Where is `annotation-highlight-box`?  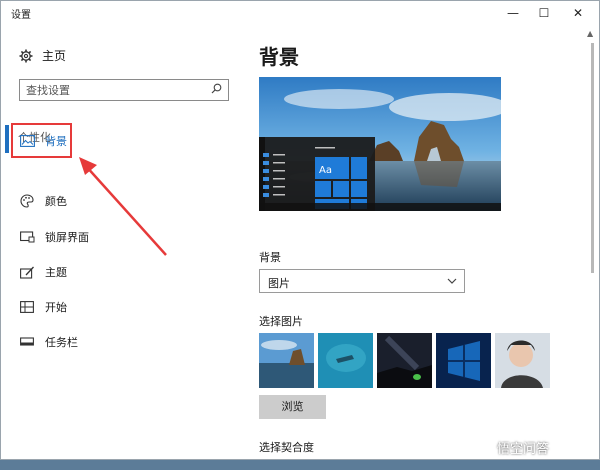 annotation-highlight-box is located at coordinates (41, 140).